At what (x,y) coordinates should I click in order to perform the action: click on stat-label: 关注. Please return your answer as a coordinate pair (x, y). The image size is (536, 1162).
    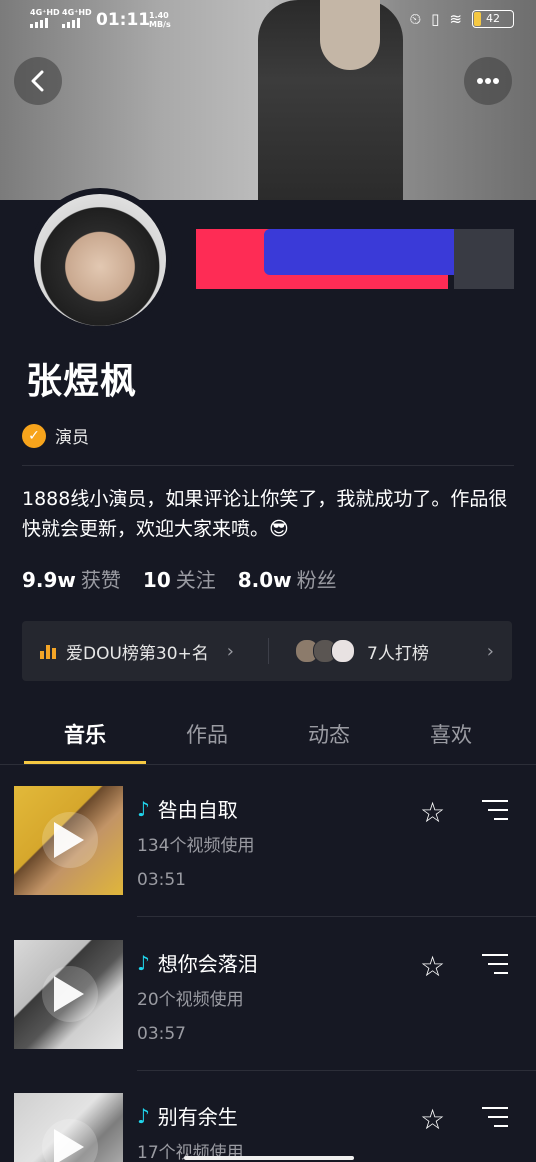
    Looking at the image, I should click on (195, 580).